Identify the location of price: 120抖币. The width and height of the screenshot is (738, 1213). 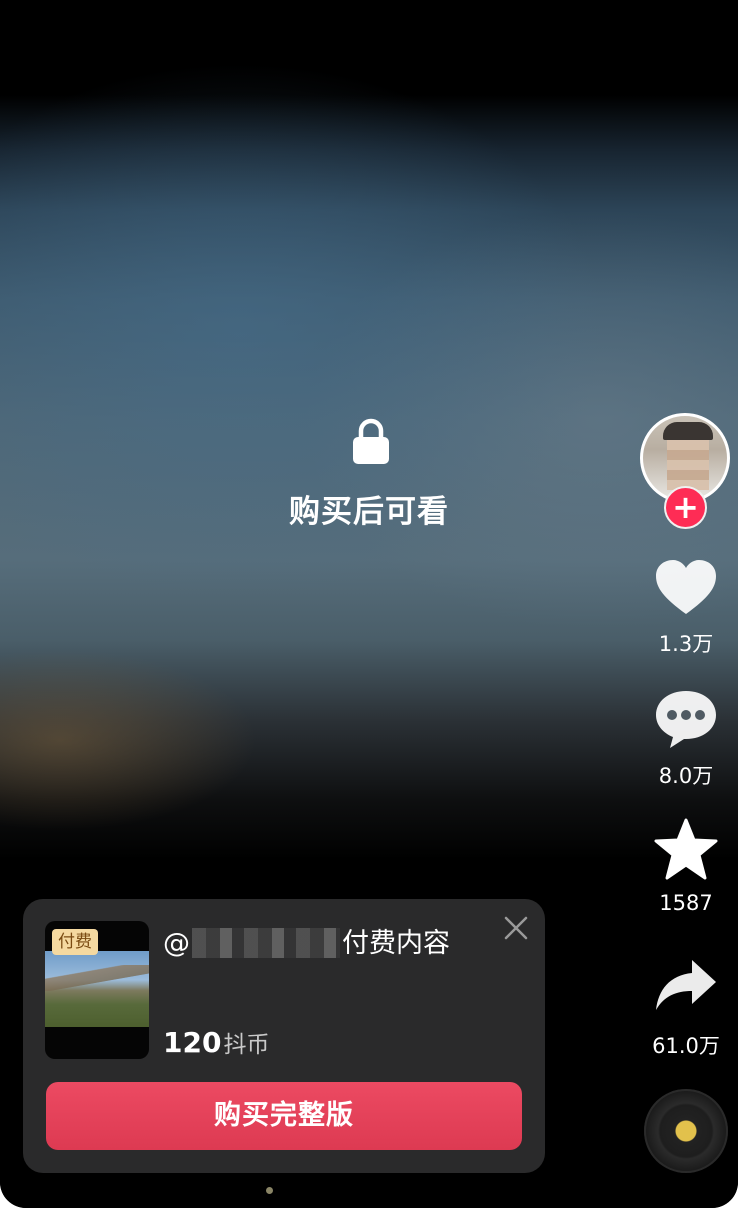
(216, 1042).